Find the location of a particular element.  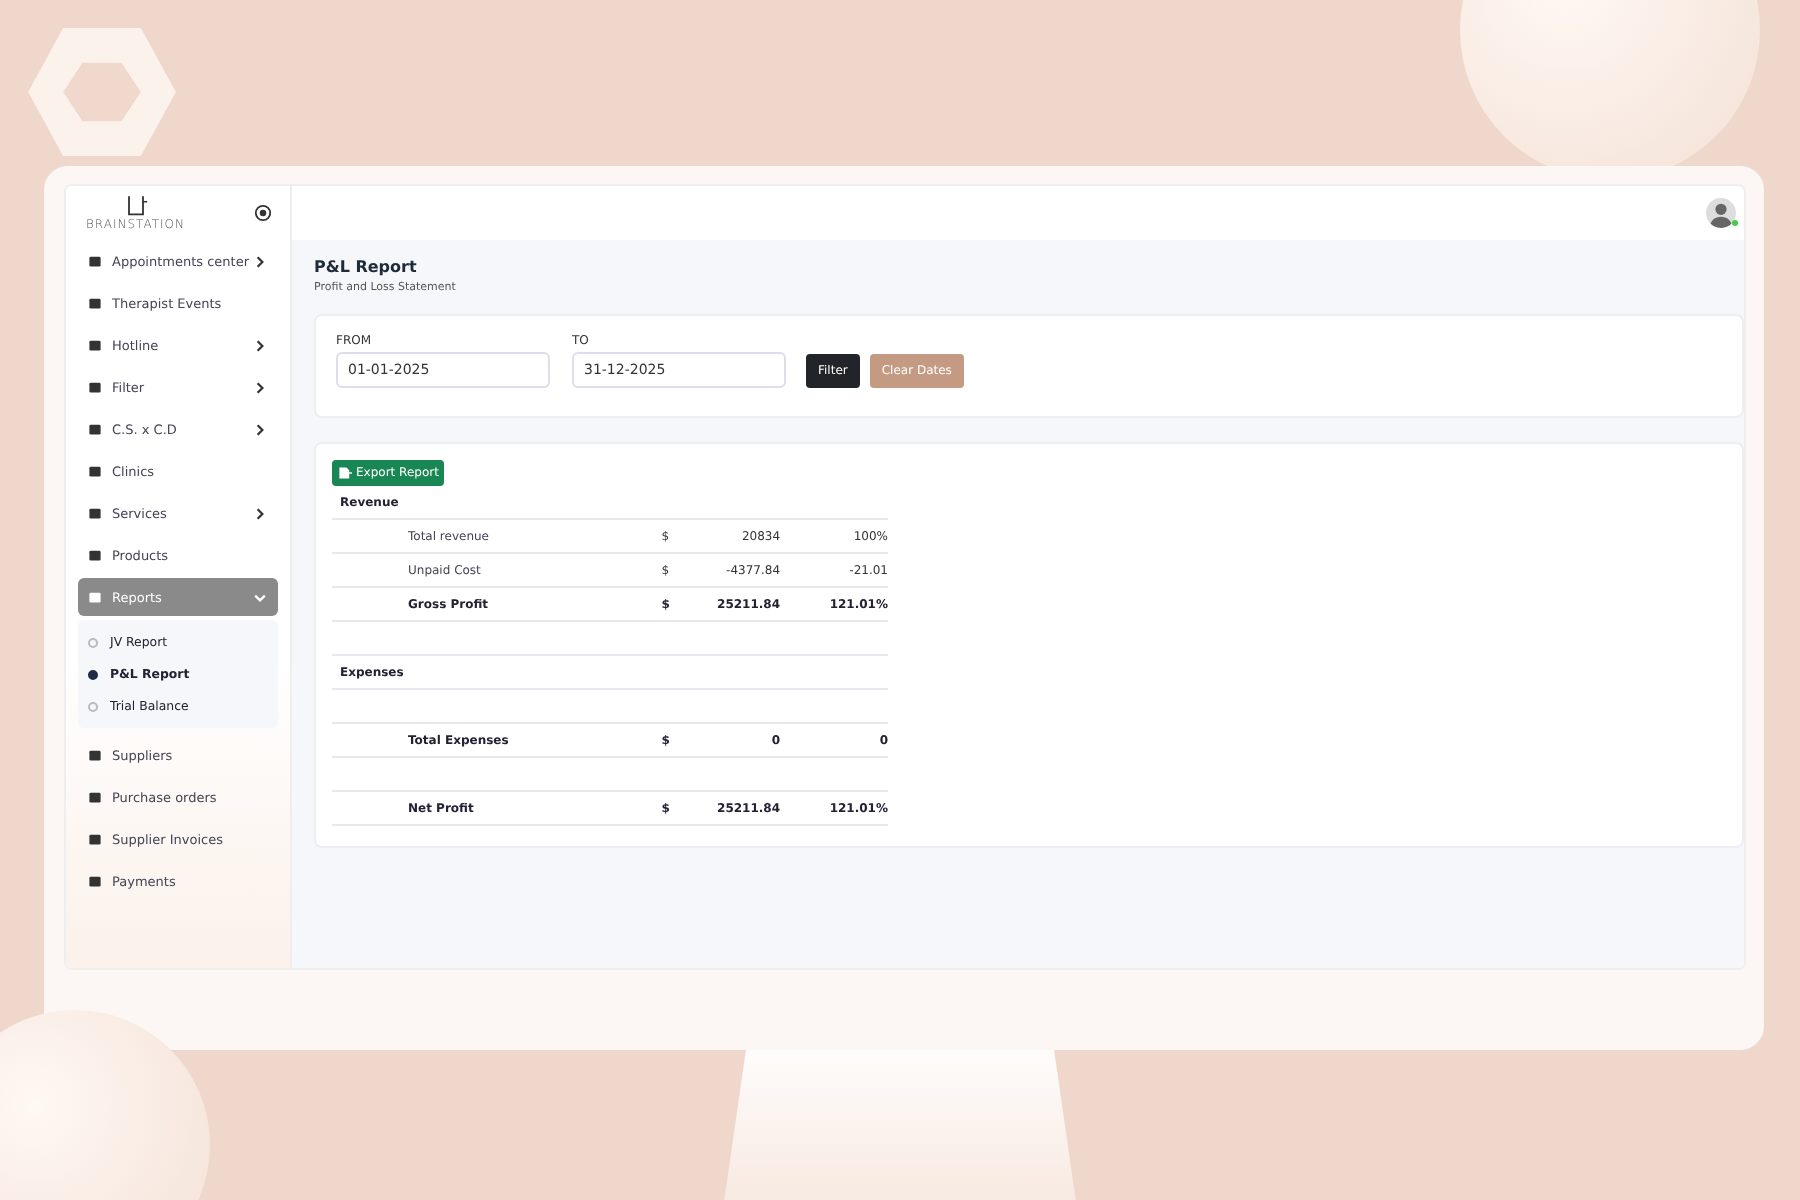

circle-toggle-icon is located at coordinates (263, 212).